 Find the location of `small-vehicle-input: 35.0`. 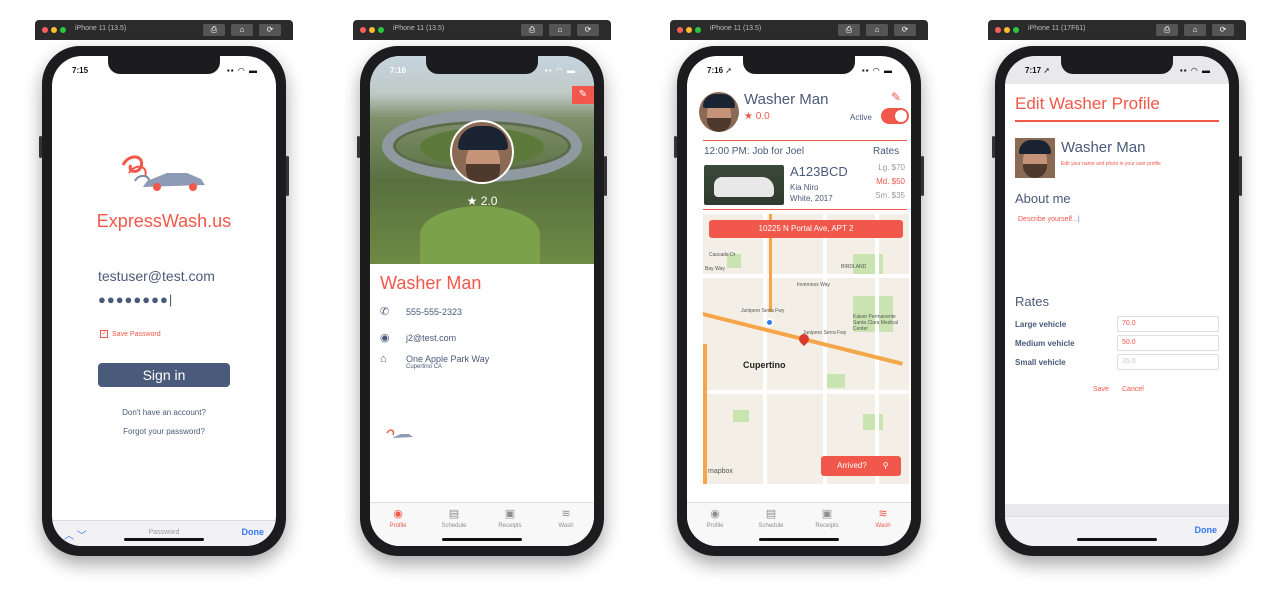

small-vehicle-input: 35.0 is located at coordinates (1168, 362).